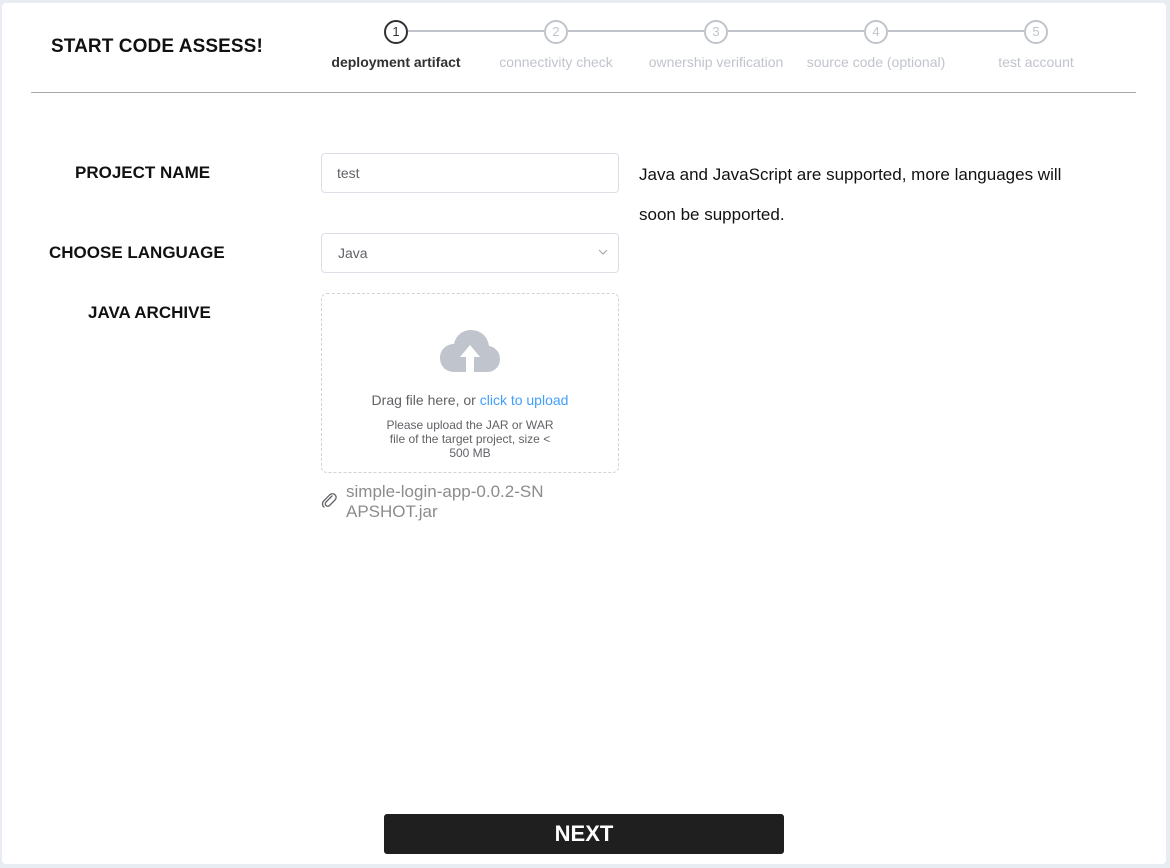 The width and height of the screenshot is (1170, 868). I want to click on step-5-label: test account, so click(1036, 62).